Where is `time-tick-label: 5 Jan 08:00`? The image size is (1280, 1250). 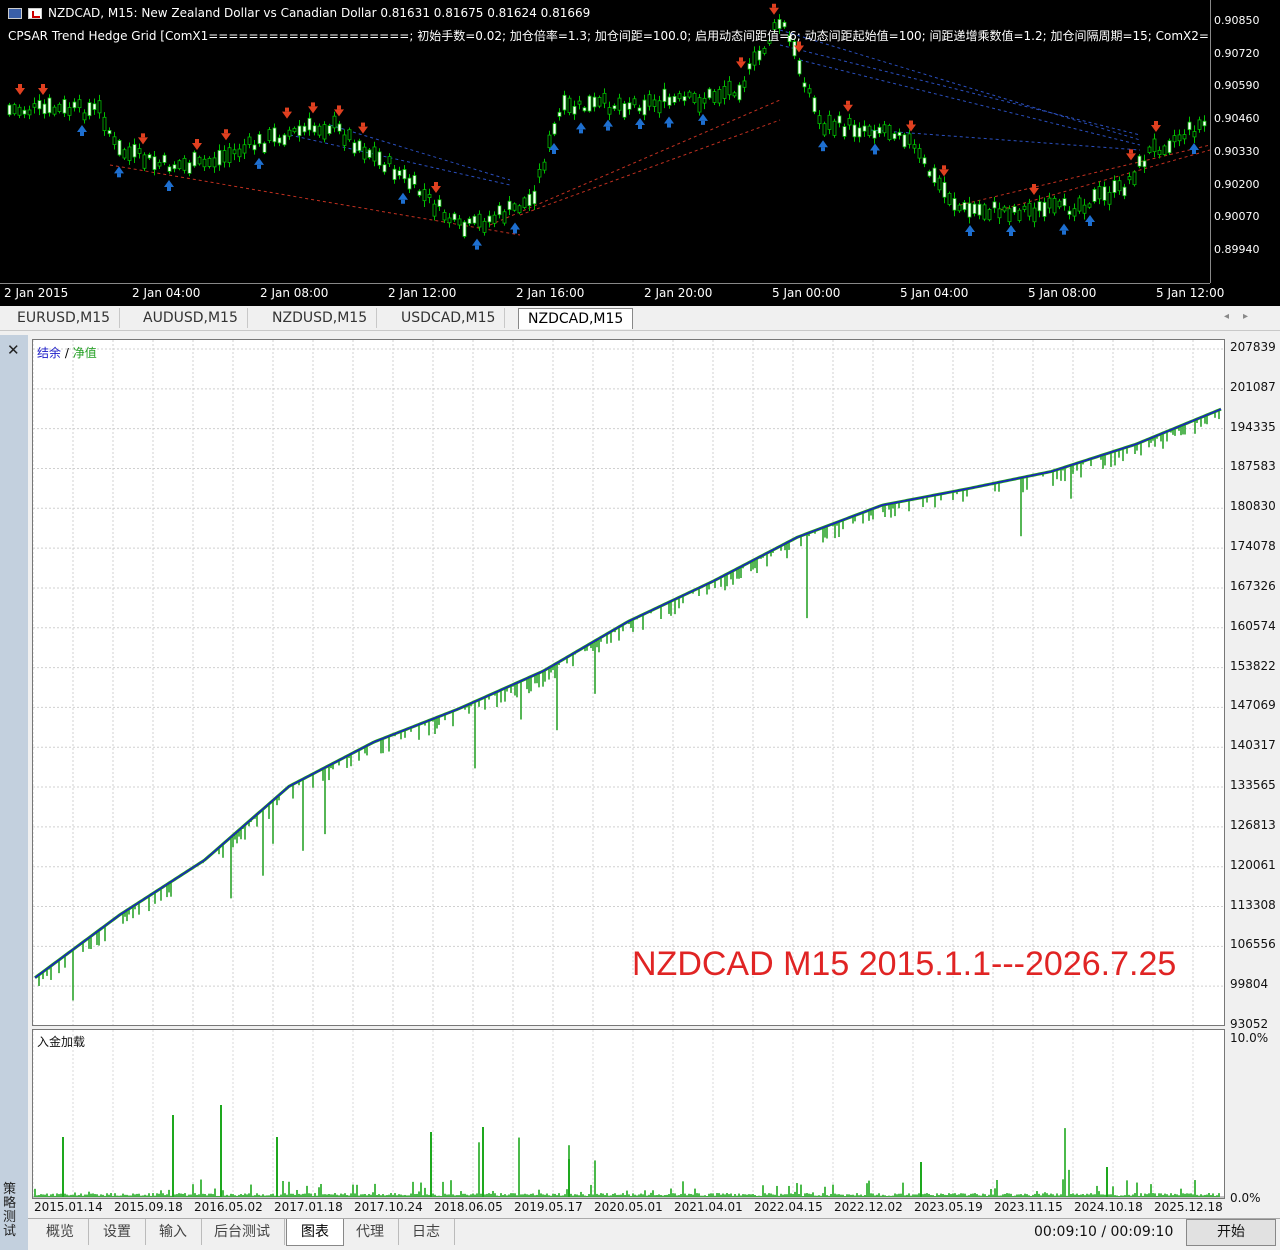
time-tick-label: 5 Jan 08:00 is located at coordinates (1062, 293).